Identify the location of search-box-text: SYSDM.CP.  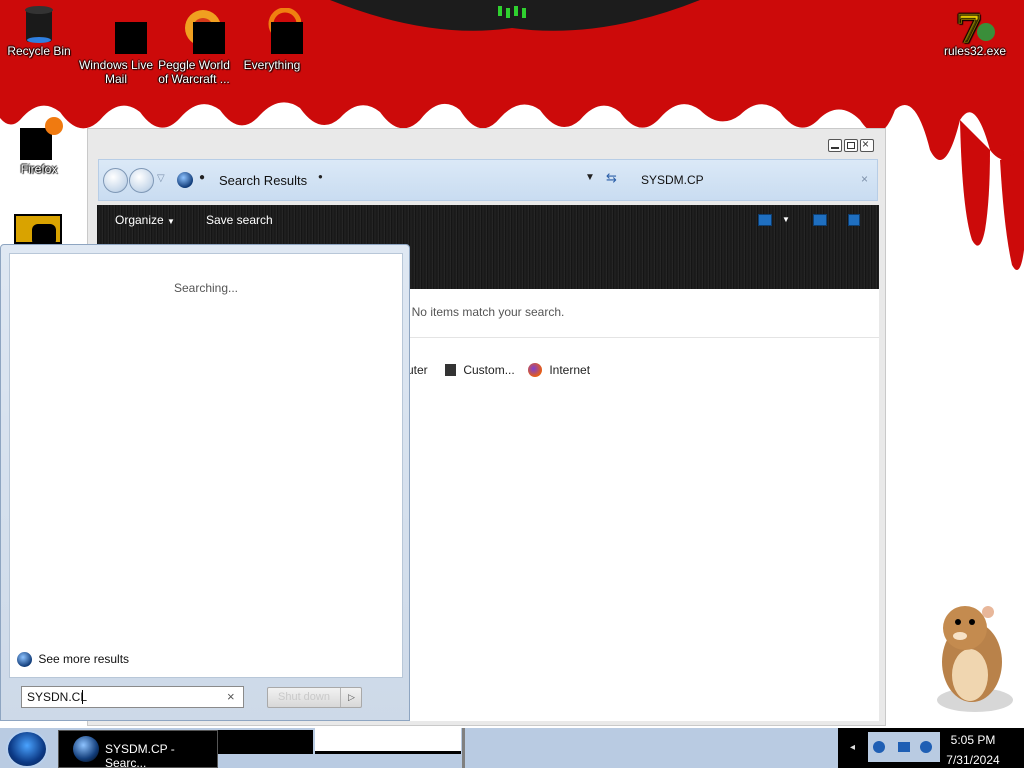
(672, 180).